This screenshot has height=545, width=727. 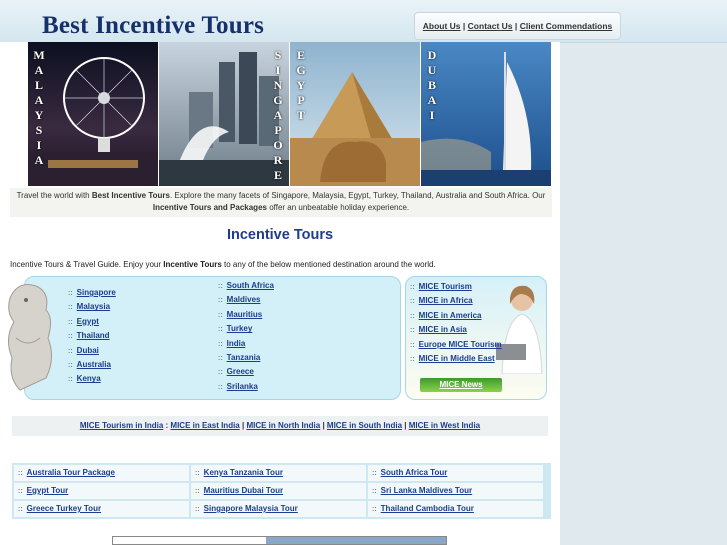 I want to click on intro-bold-brand: Best Incentive Tours, so click(x=130, y=195).